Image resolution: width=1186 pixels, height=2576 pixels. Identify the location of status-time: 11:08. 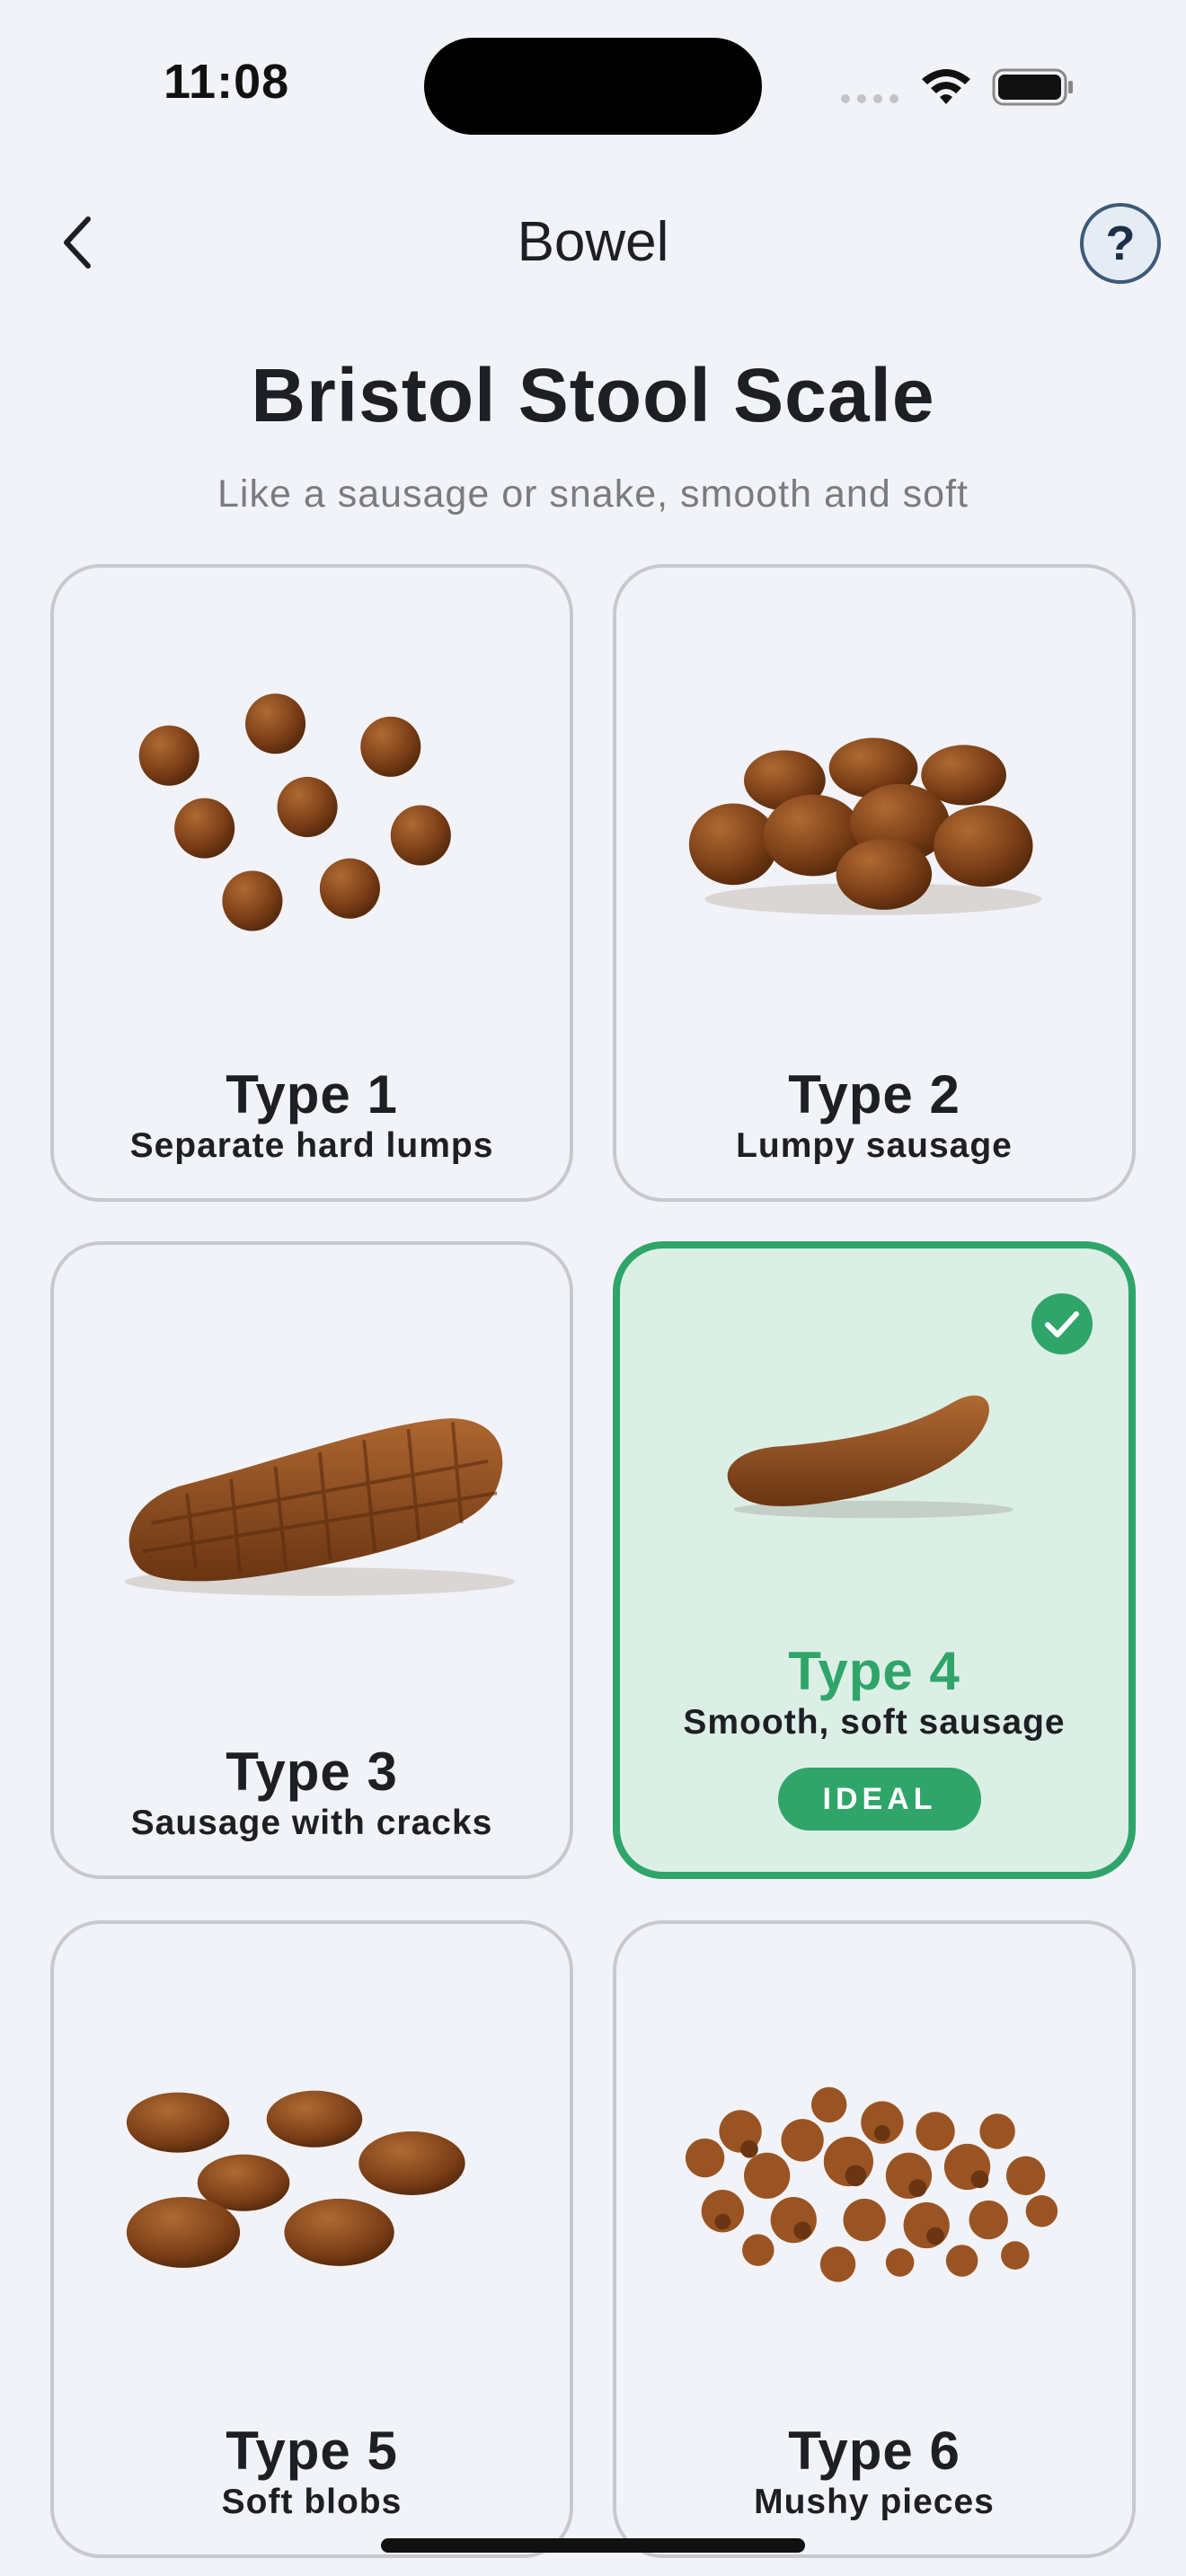
(227, 82).